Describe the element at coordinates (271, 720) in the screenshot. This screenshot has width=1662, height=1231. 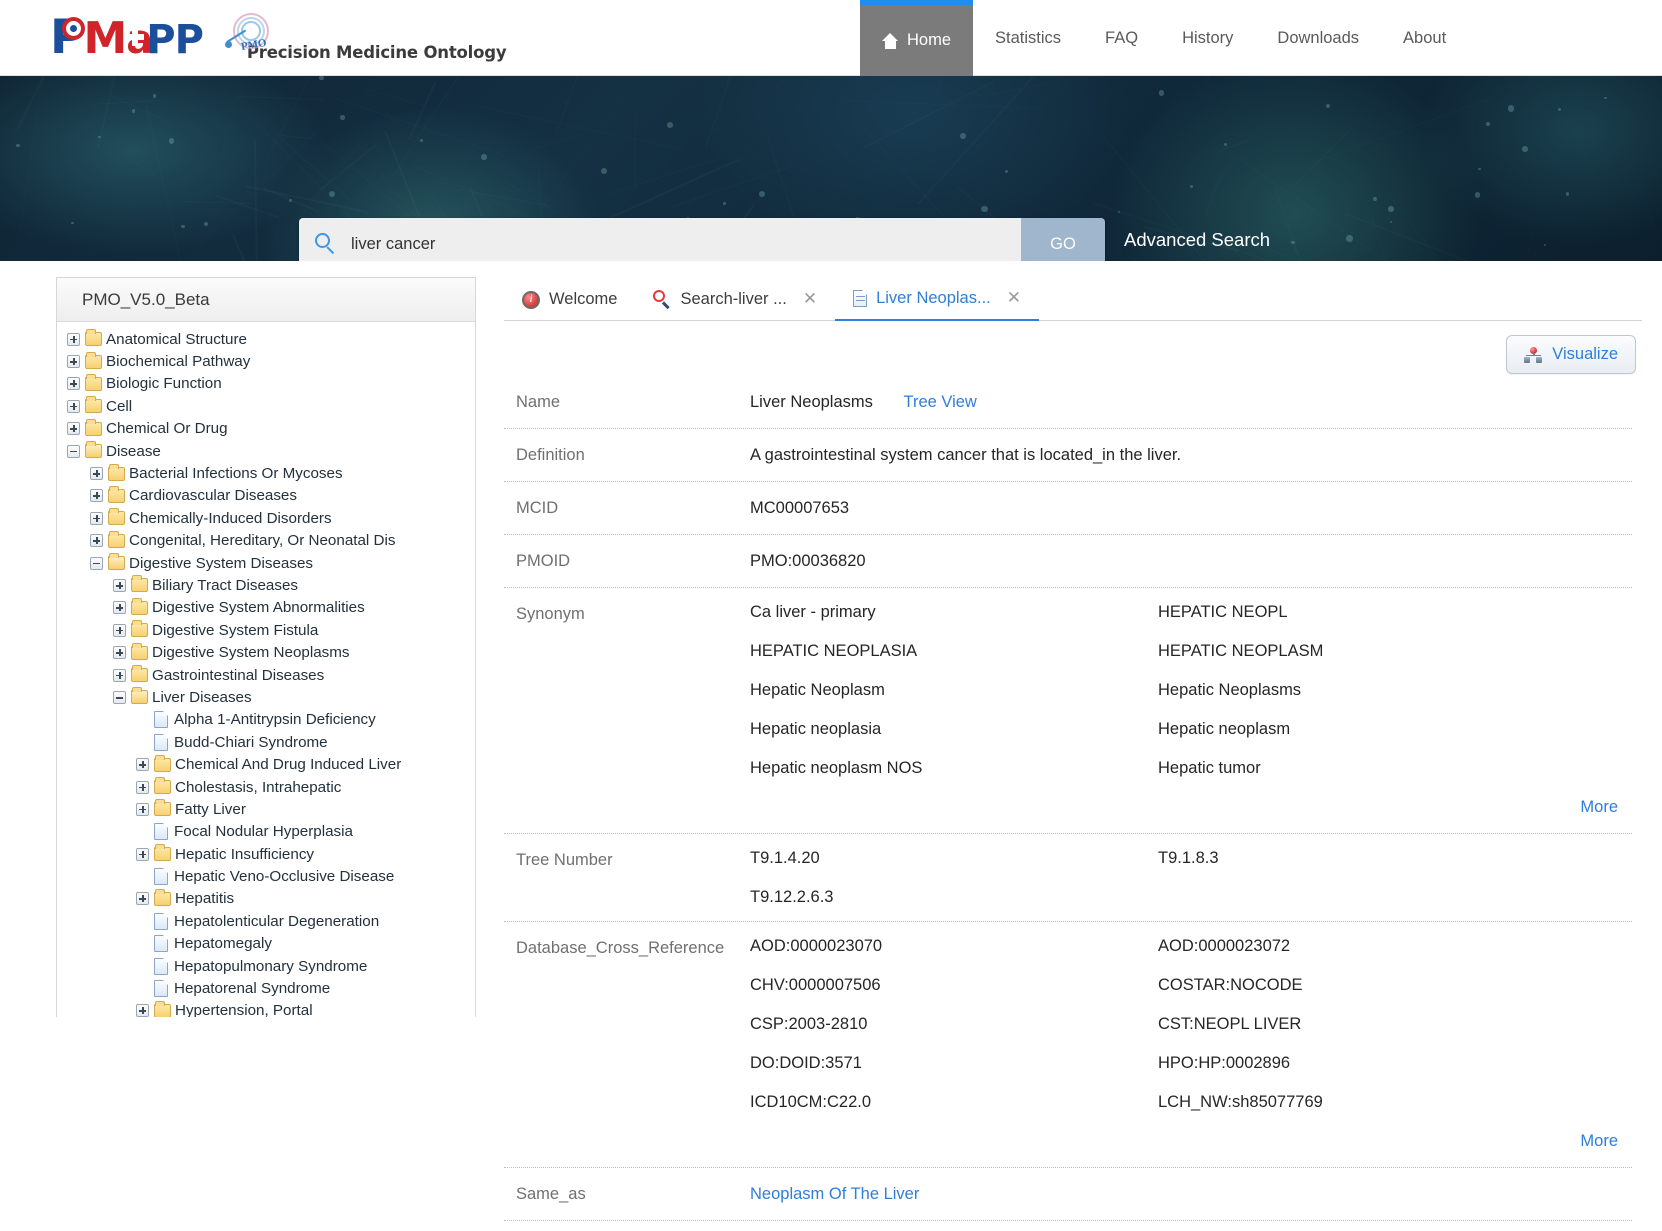
I see `tree-node-alpha-1-antitrypsin-deficiency: Alpha 1-Antitrypsin Deficiency` at that location.